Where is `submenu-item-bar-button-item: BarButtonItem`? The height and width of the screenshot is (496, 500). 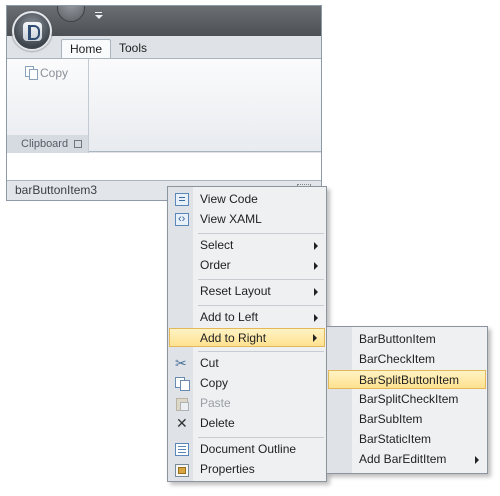 submenu-item-bar-button-item: BarButtonItem is located at coordinates (407, 339).